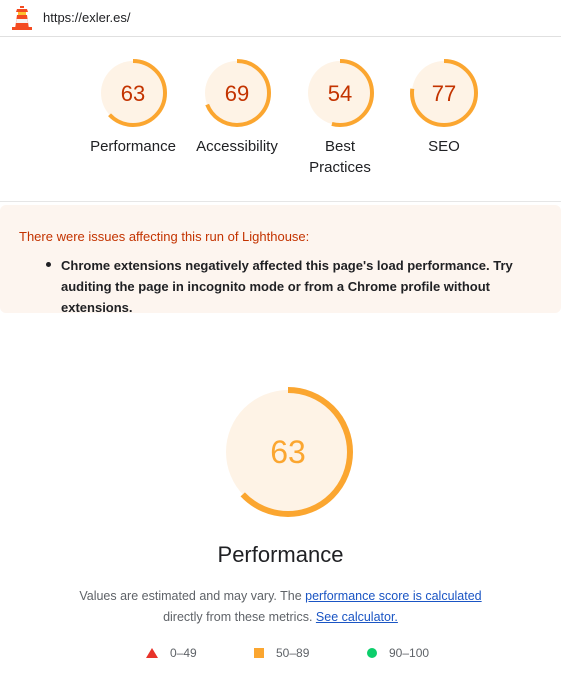 The height and width of the screenshot is (675, 561). What do you see at coordinates (48, 264) in the screenshot?
I see `bullet-icon` at bounding box center [48, 264].